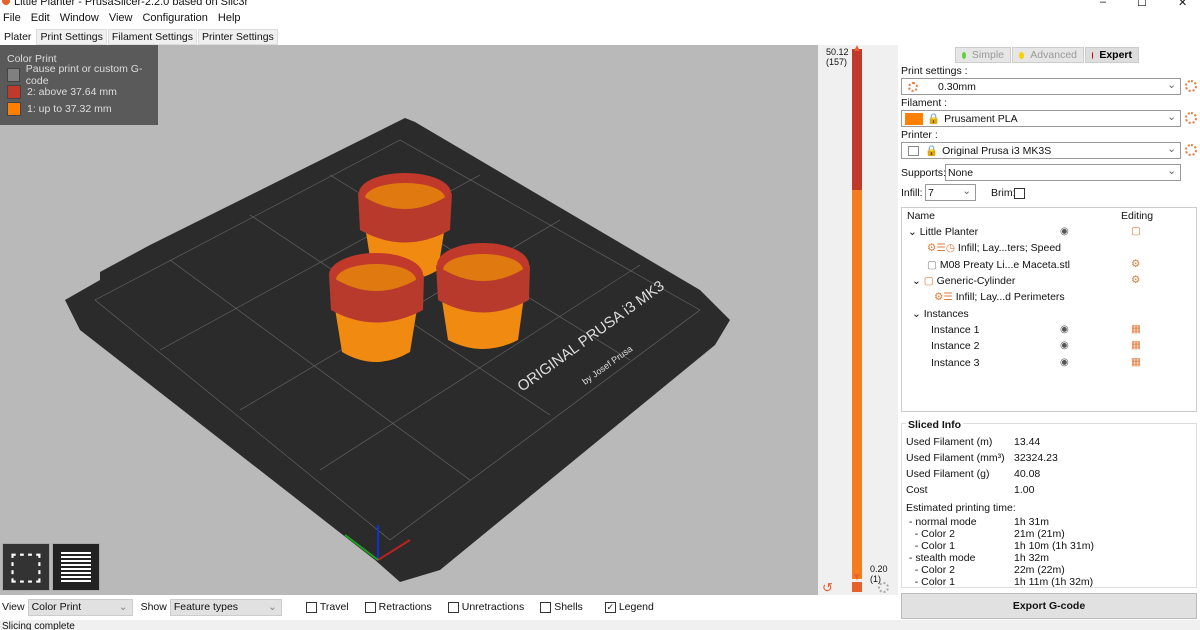 This screenshot has height=630, width=1200. What do you see at coordinates (13, 607) in the screenshot?
I see `view-label: View` at bounding box center [13, 607].